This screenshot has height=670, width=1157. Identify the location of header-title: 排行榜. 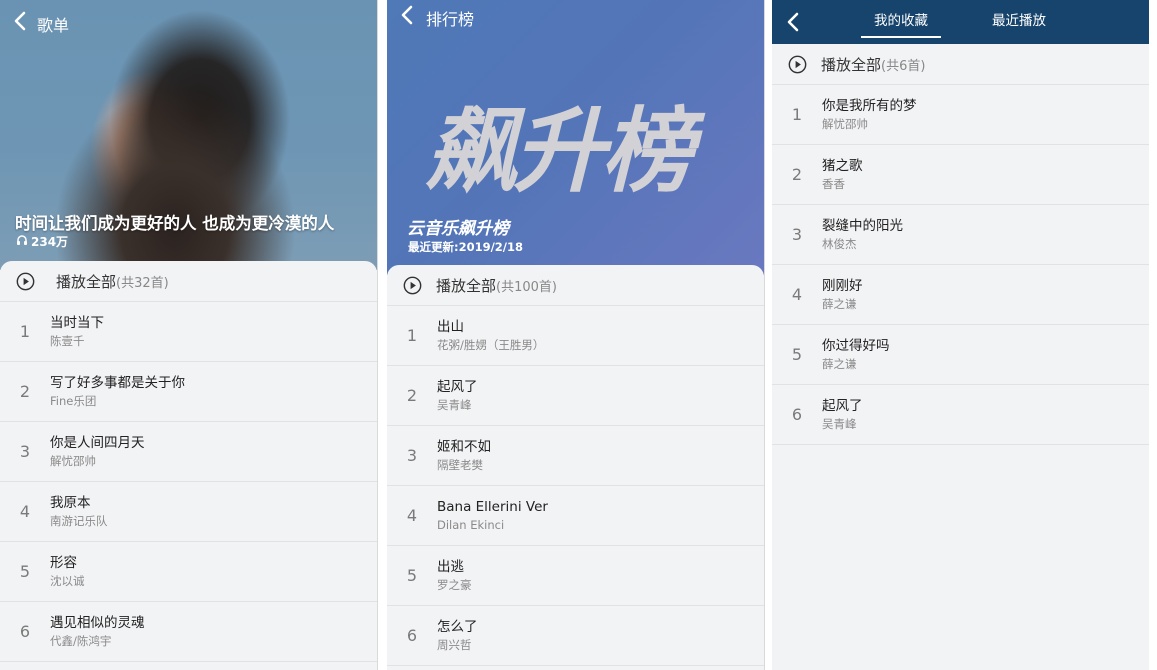
(450, 19).